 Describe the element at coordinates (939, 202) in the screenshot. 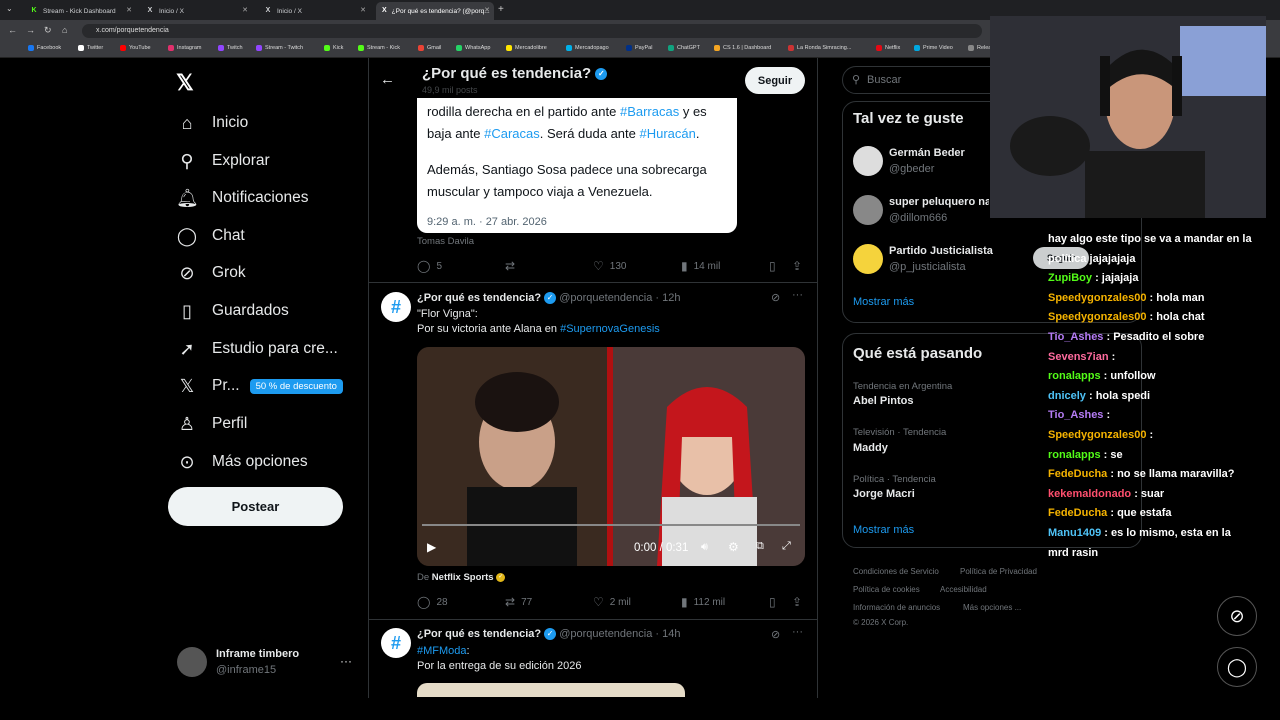

I see `suggestion-name: super peluquero na` at that location.